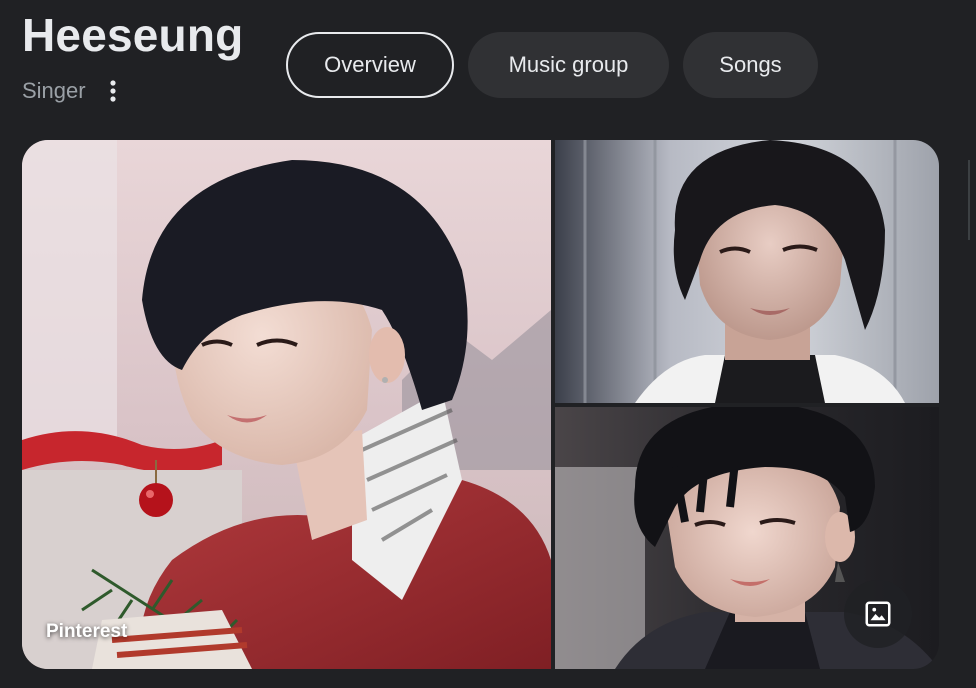 The width and height of the screenshot is (976, 688). I want to click on view-images-button, so click(878, 614).